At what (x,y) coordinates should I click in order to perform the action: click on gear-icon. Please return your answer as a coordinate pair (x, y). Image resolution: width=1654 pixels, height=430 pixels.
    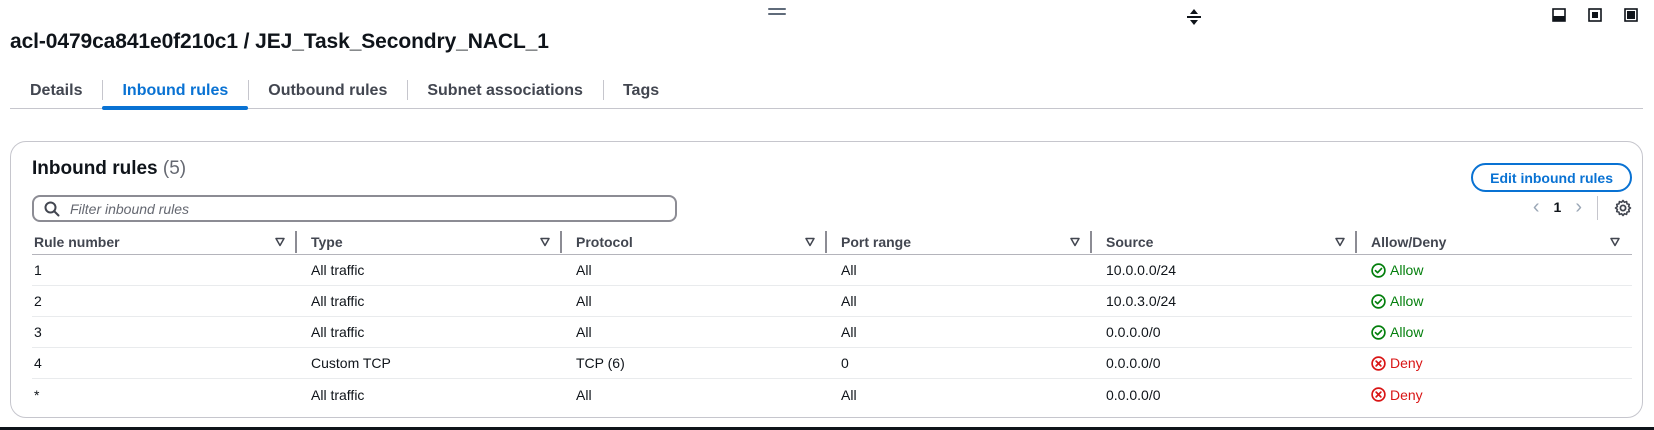
    Looking at the image, I should click on (1623, 208).